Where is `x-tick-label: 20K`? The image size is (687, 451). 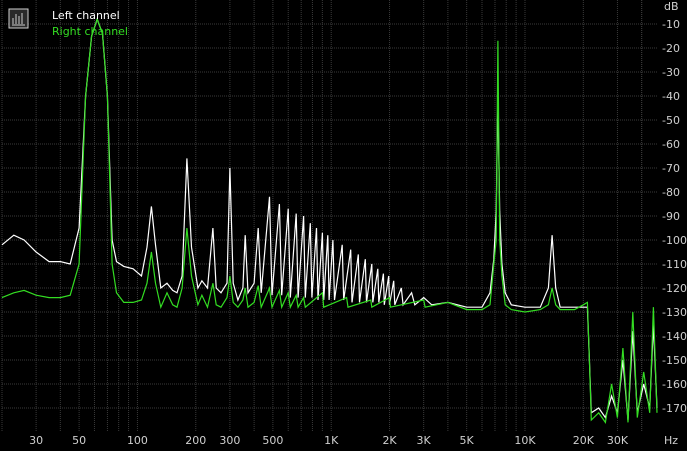 x-tick-label: 20K is located at coordinates (584, 440).